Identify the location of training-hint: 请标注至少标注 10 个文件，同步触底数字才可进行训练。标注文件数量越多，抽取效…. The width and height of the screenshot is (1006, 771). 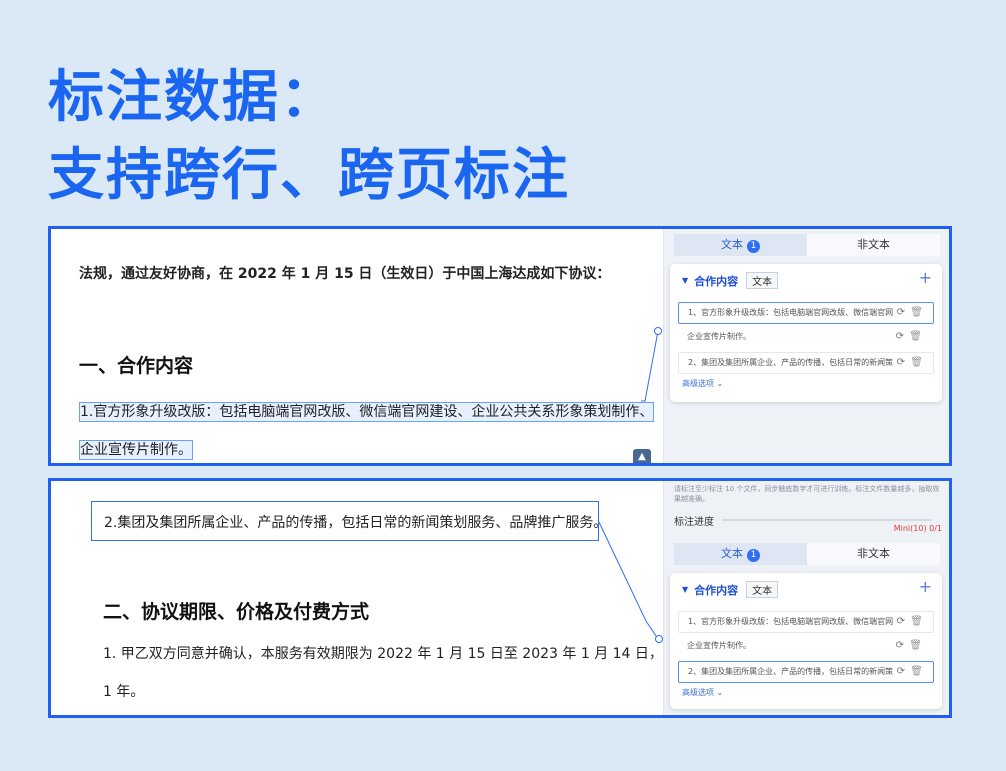
(807, 494).